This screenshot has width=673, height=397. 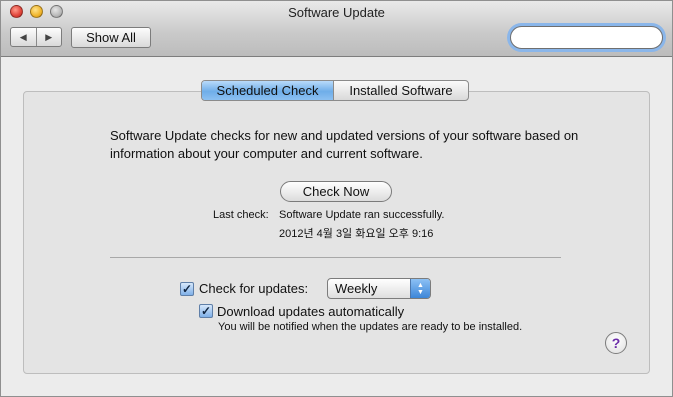 What do you see at coordinates (379, 288) in the screenshot?
I see `update-frequency-select: Weekly ▲ ▼` at bounding box center [379, 288].